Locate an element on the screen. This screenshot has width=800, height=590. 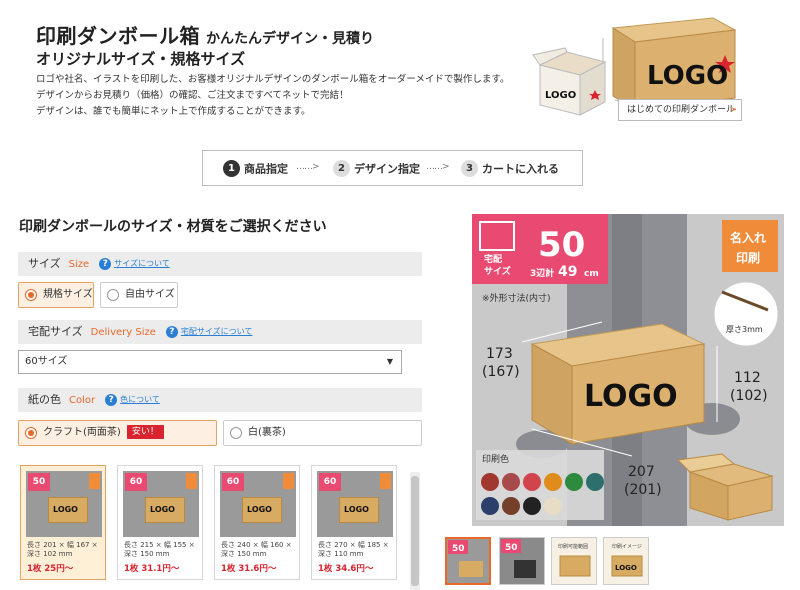
preview-size-number: 50 is located at coordinates (561, 245).